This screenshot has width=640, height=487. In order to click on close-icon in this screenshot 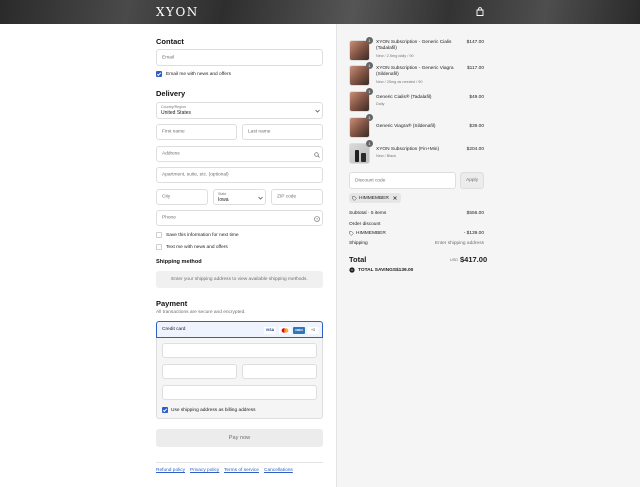, I will do `click(395, 198)`.